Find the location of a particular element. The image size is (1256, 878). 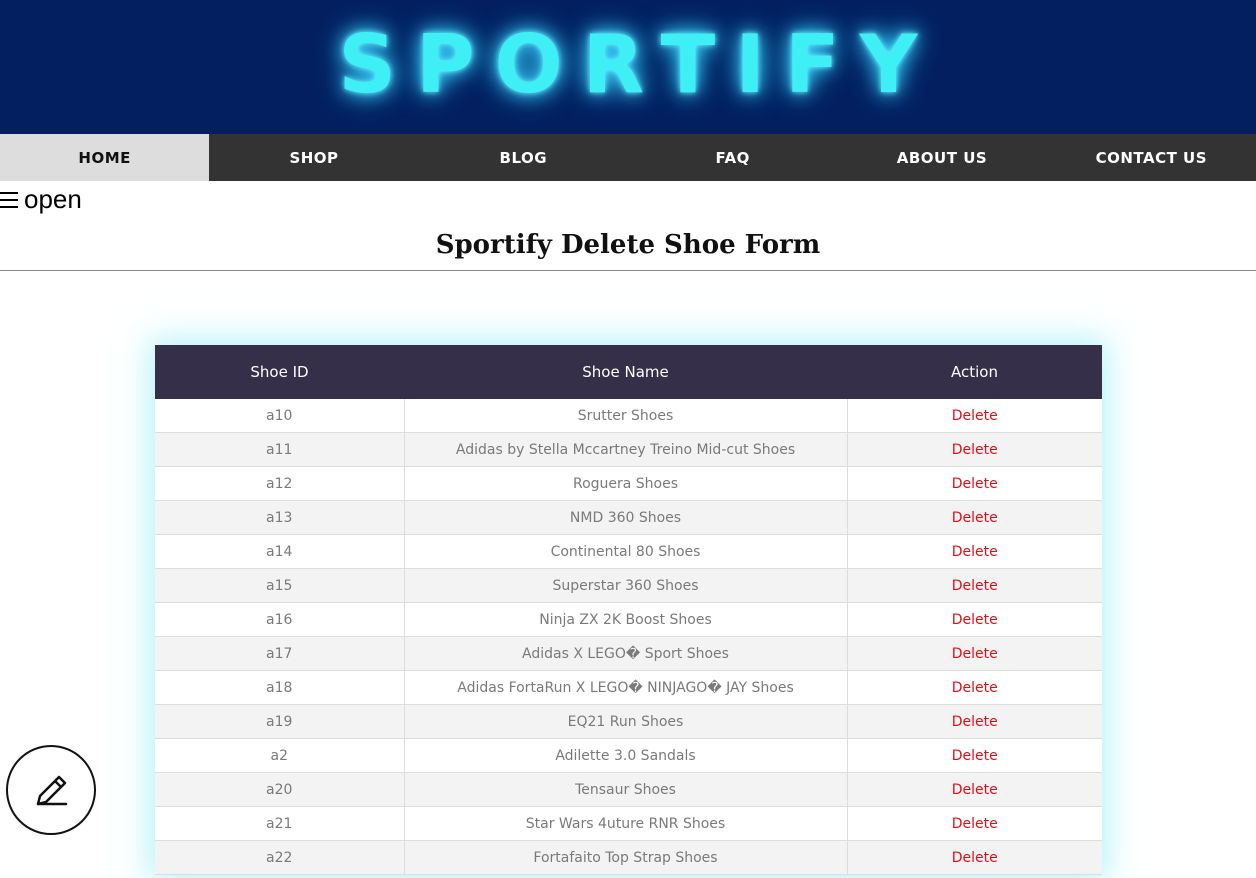

shoe-name-cell: Srutter Shoes is located at coordinates (626, 416).